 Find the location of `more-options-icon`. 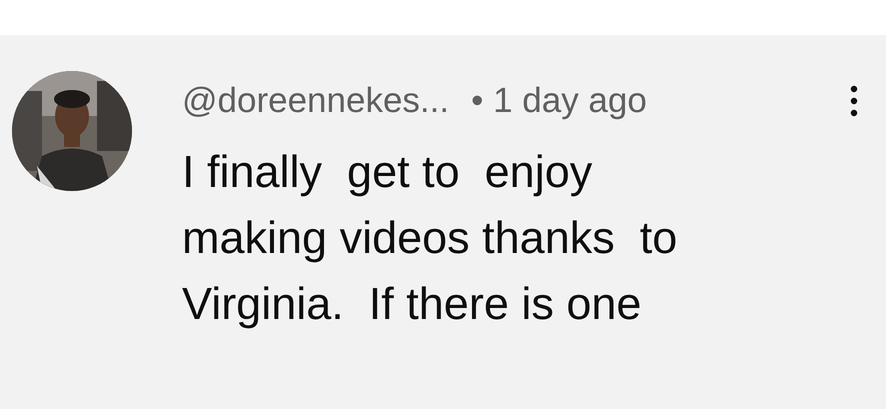

more-options-icon is located at coordinates (854, 101).